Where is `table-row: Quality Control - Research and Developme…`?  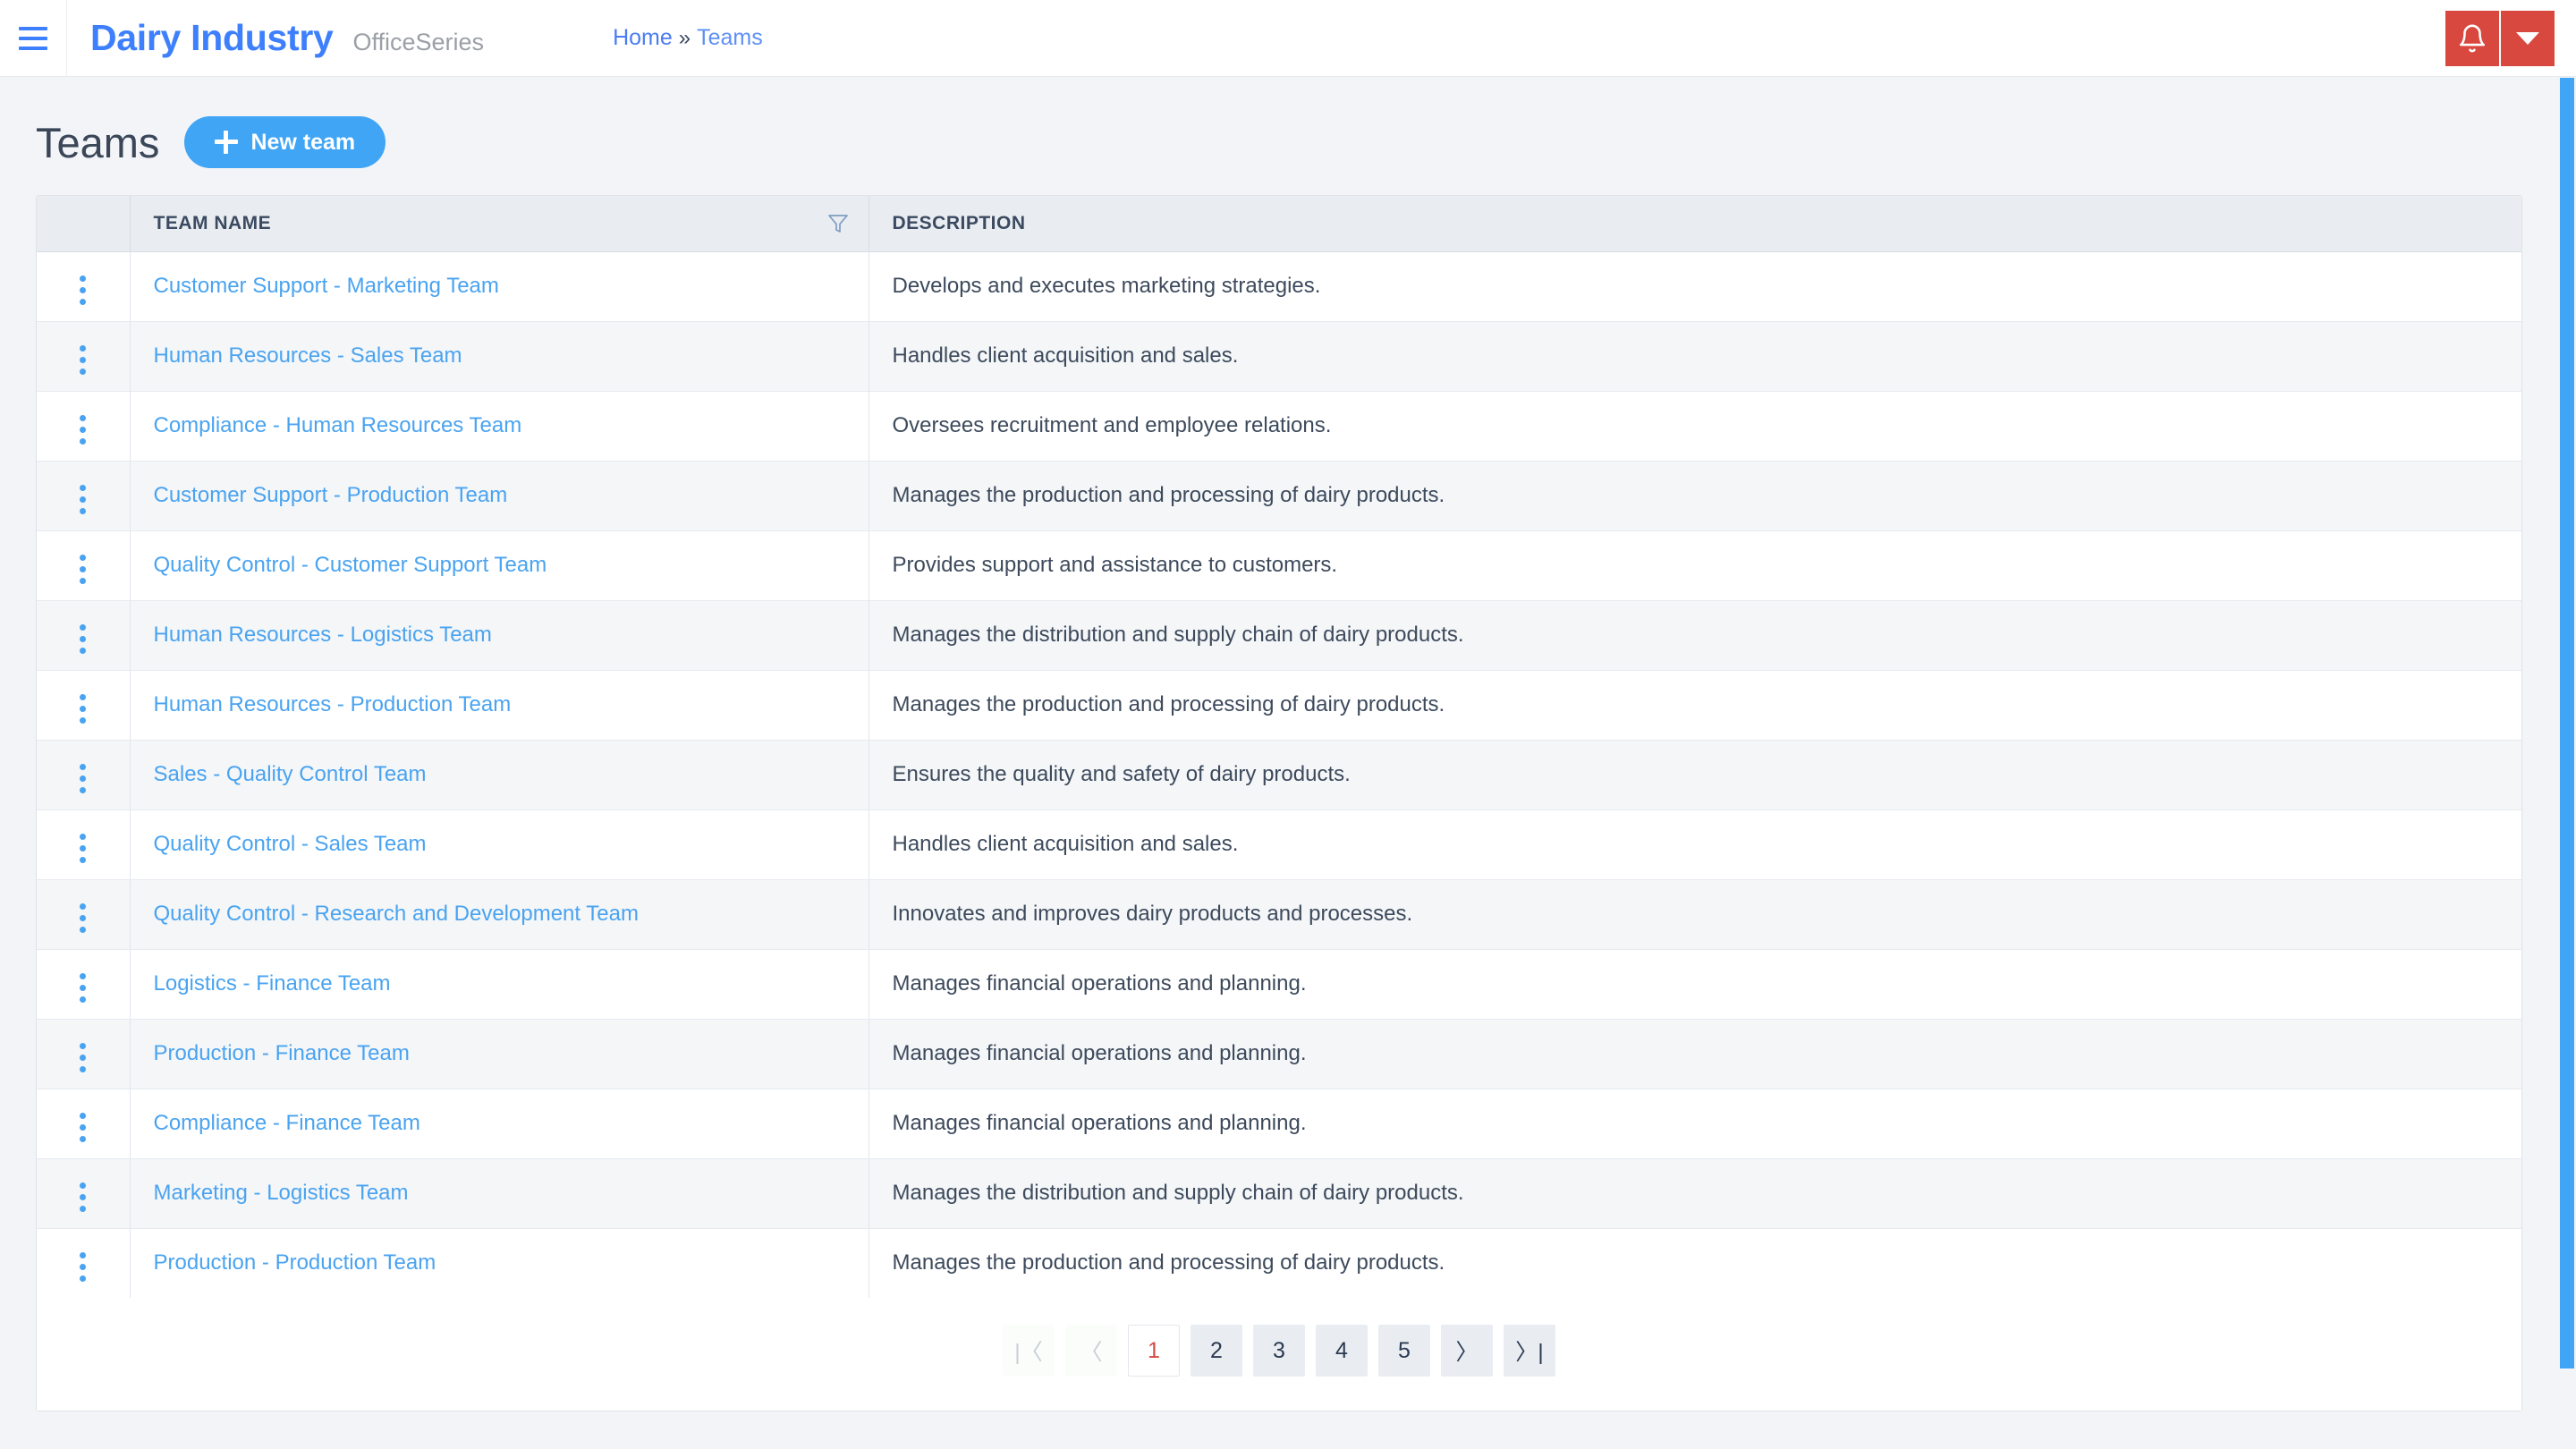 table-row: Quality Control - Research and Developme… is located at coordinates (1279, 914).